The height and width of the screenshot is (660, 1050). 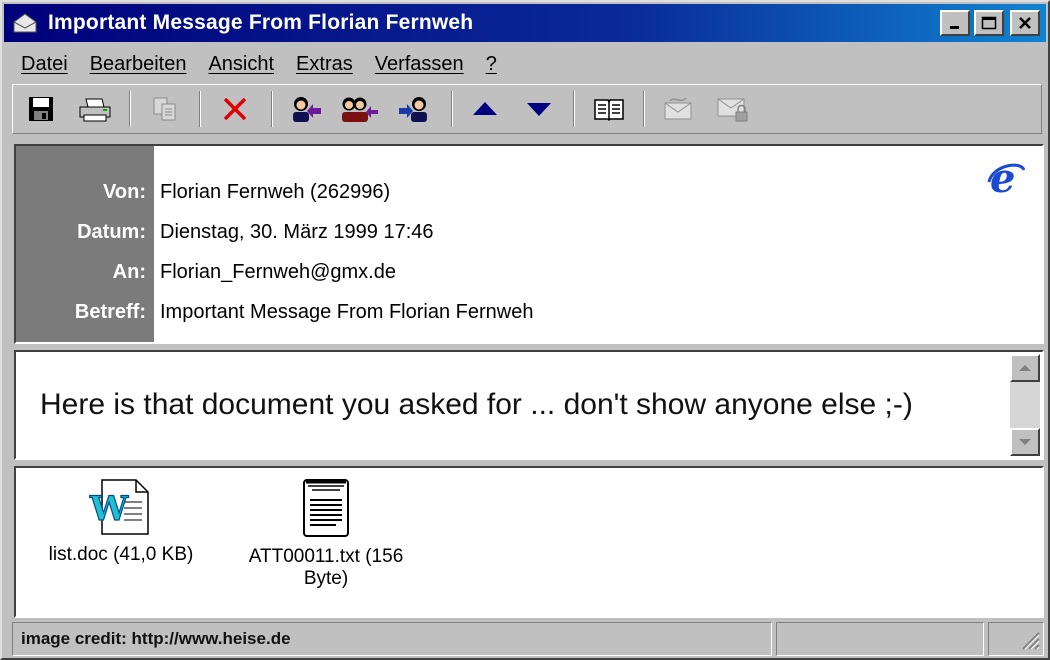 What do you see at coordinates (324, 64) in the screenshot?
I see `menu-extras: Extras` at bounding box center [324, 64].